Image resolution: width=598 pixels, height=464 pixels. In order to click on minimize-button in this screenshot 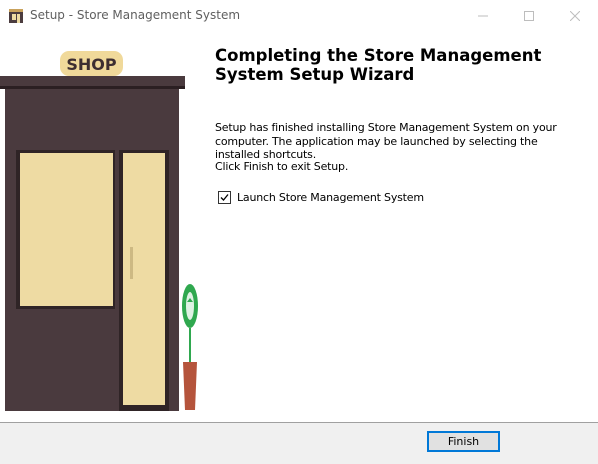, I will do `click(483, 16)`.